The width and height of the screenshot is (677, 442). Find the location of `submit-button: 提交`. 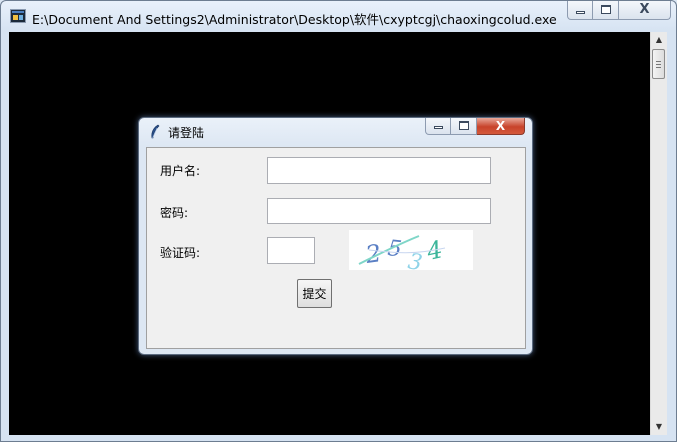

submit-button: 提交 is located at coordinates (314, 293).